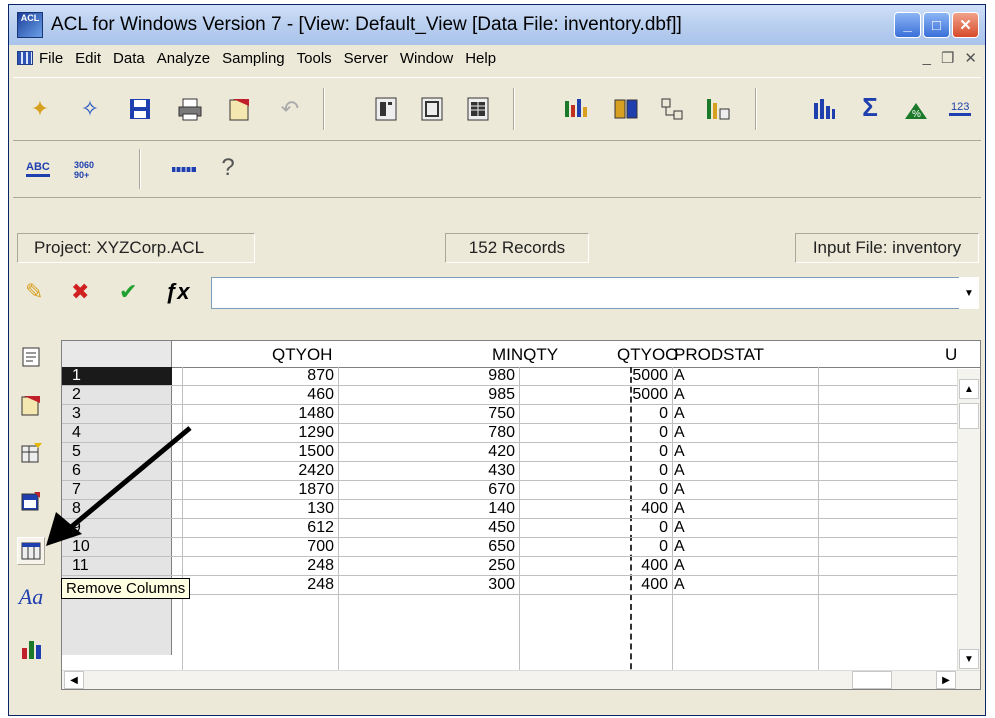 Image resolution: width=995 pixels, height=718 pixels. I want to click on ruler-icon, so click(184, 170).